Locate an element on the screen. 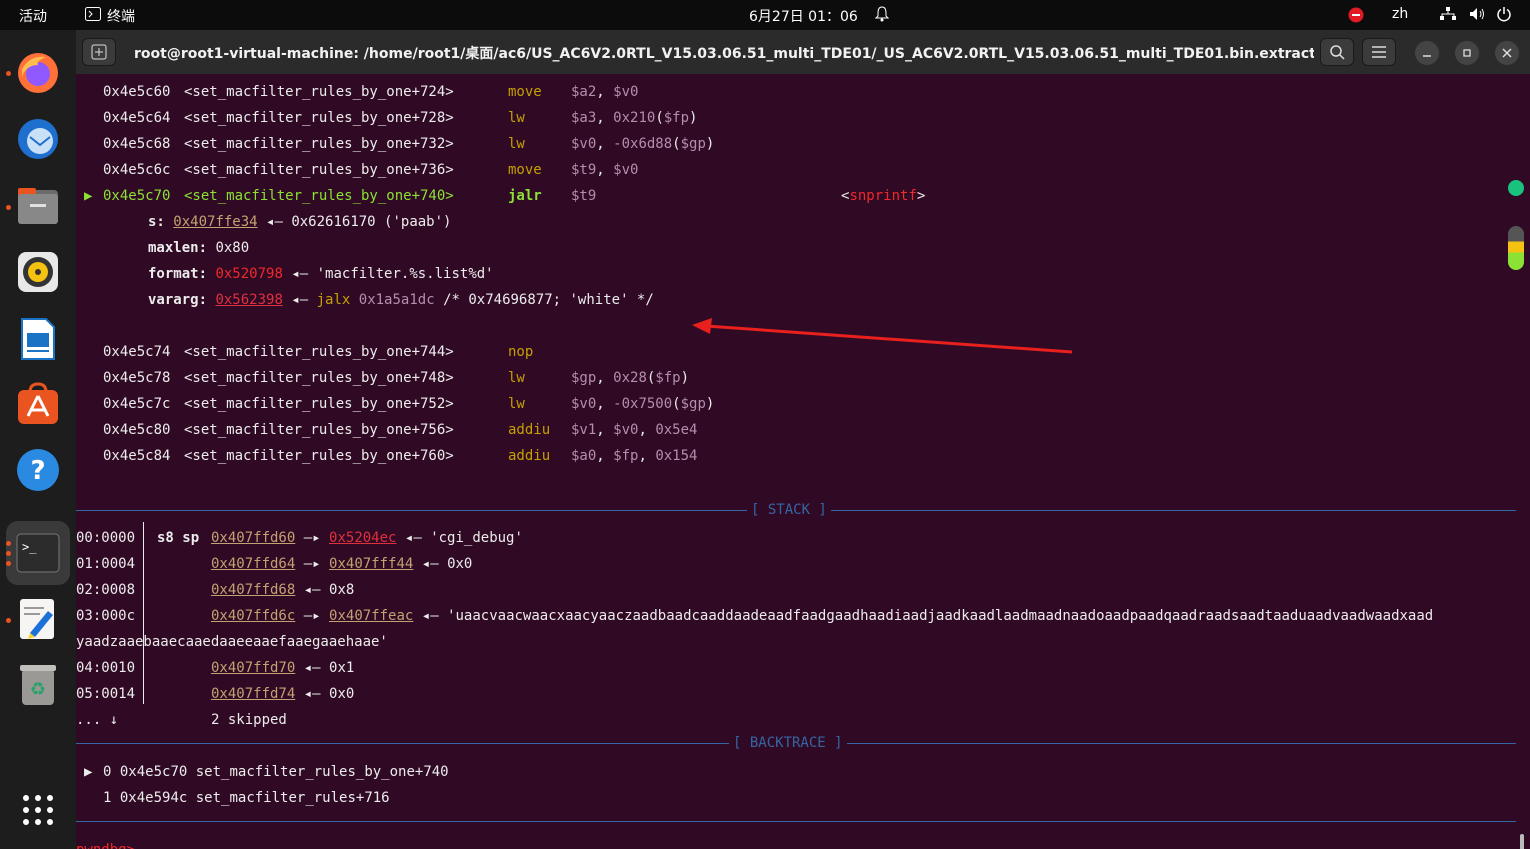  red-arrow-annotation is located at coordinates (882, 336).